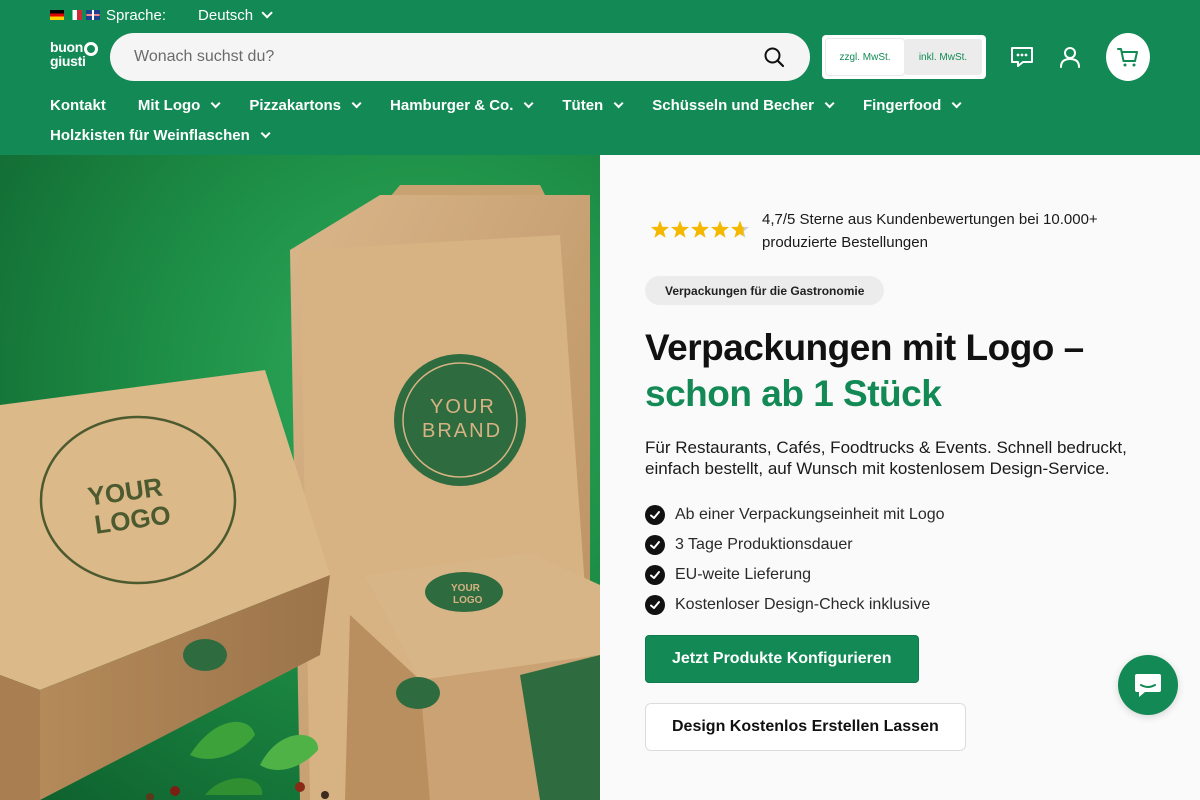 This screenshot has width=1200, height=800. Describe the element at coordinates (136, 15) in the screenshot. I see `language-label: Sprache:` at that location.